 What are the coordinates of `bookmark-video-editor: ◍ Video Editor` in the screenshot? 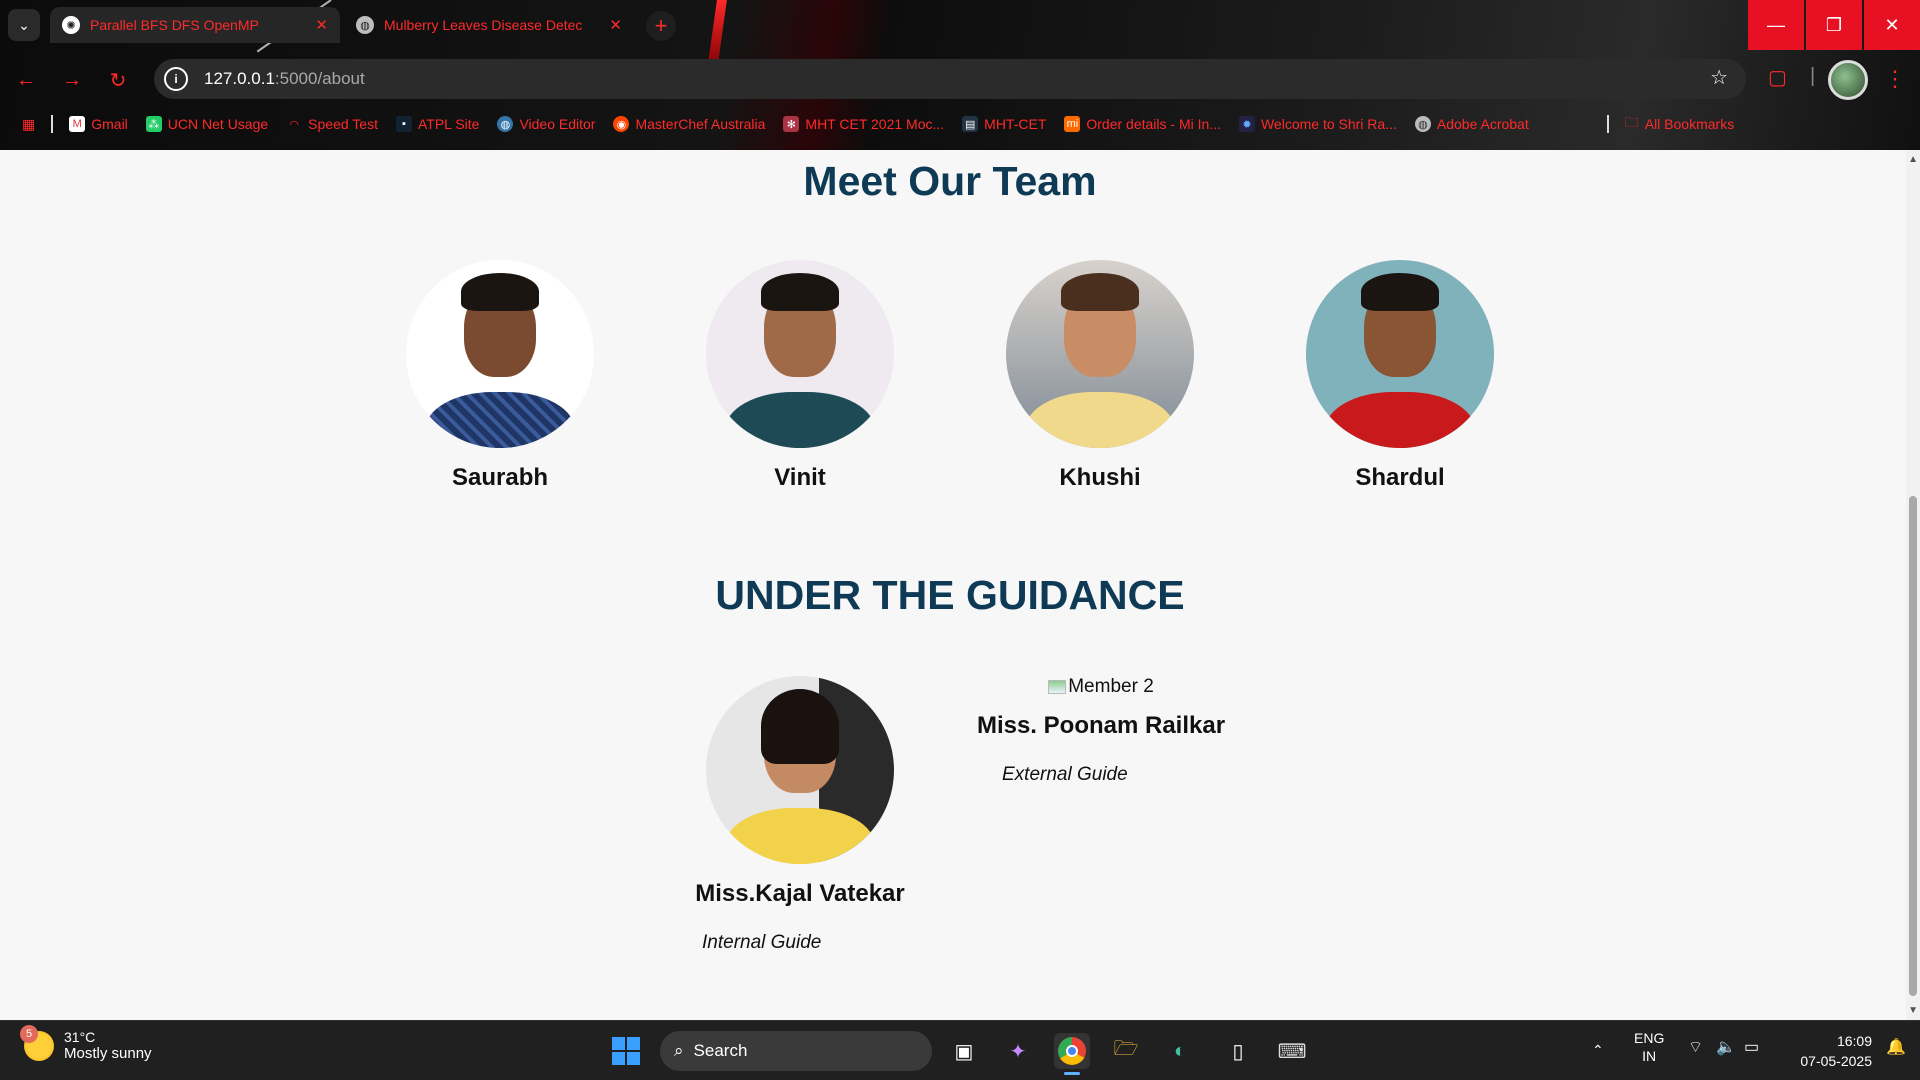 It's located at (546, 124).